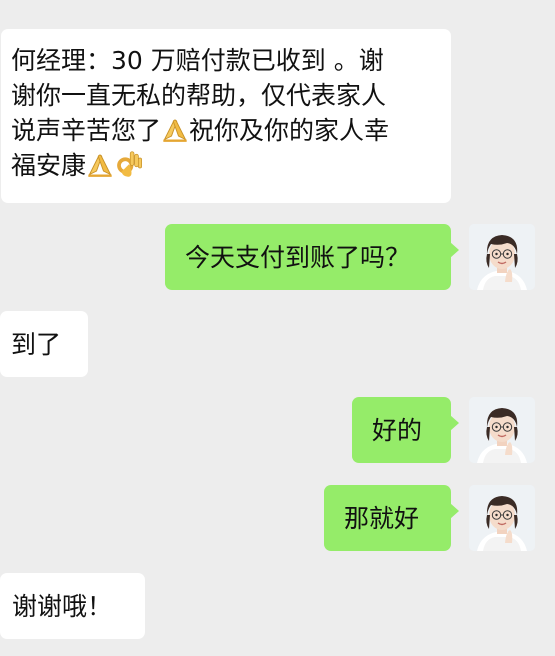  I want to click on outgoing-message-bubble: 那就好, so click(391, 518).